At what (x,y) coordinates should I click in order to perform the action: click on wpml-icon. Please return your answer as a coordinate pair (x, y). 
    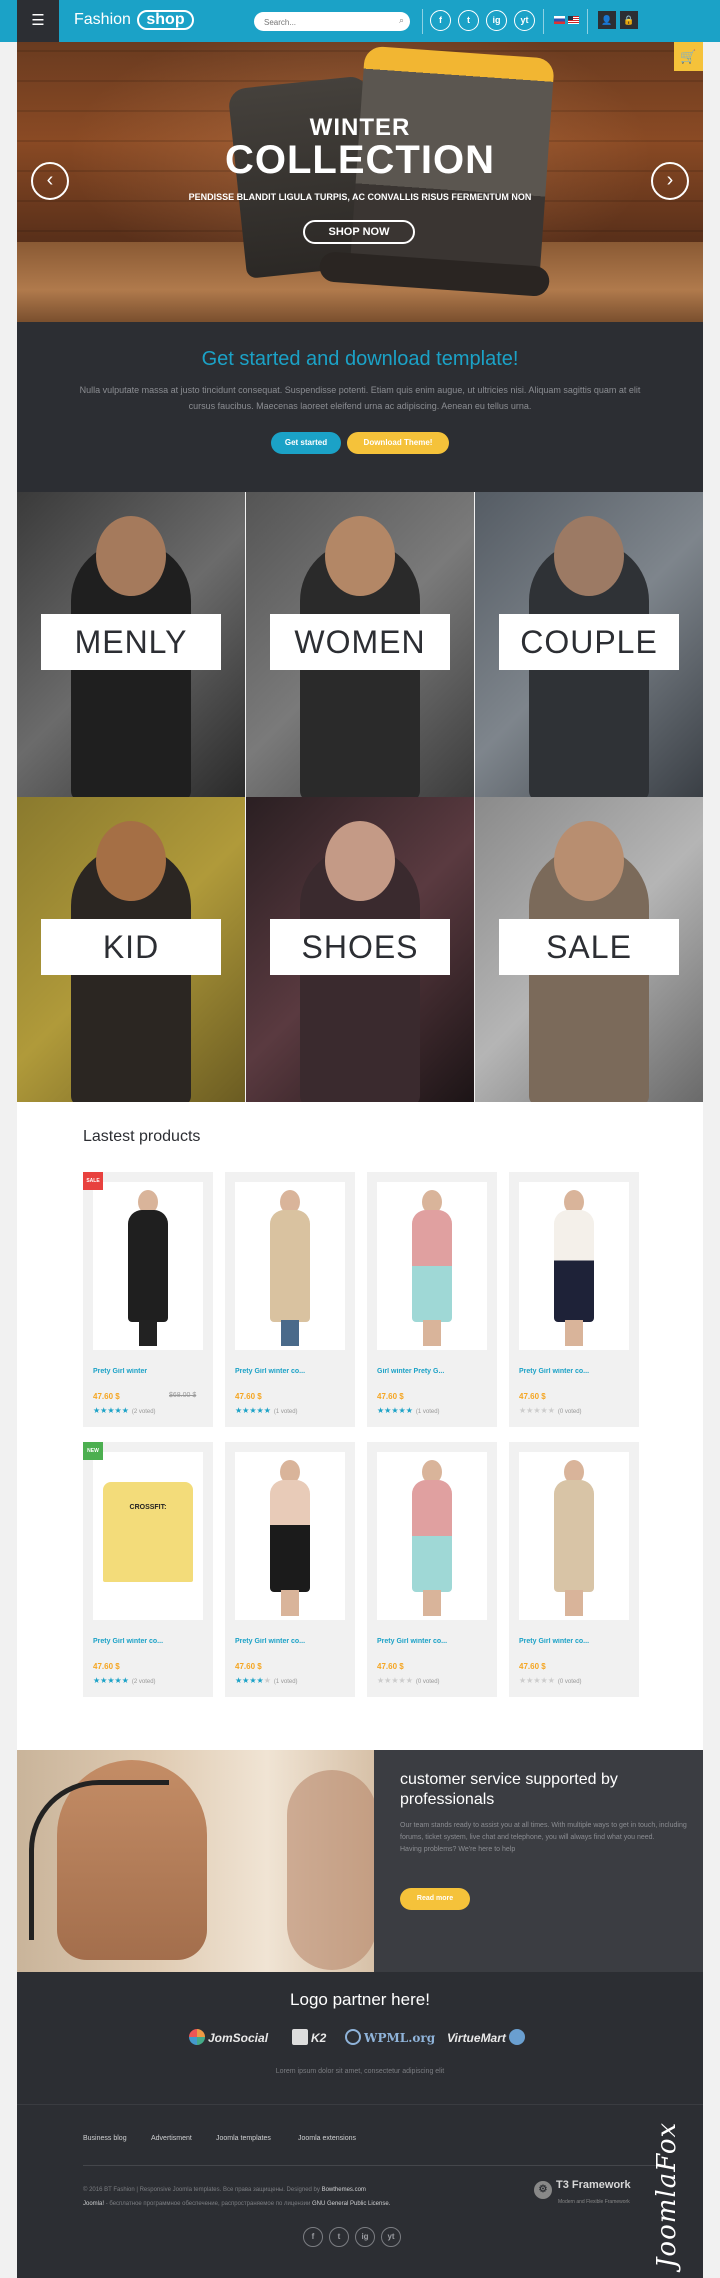
    Looking at the image, I should click on (353, 2037).